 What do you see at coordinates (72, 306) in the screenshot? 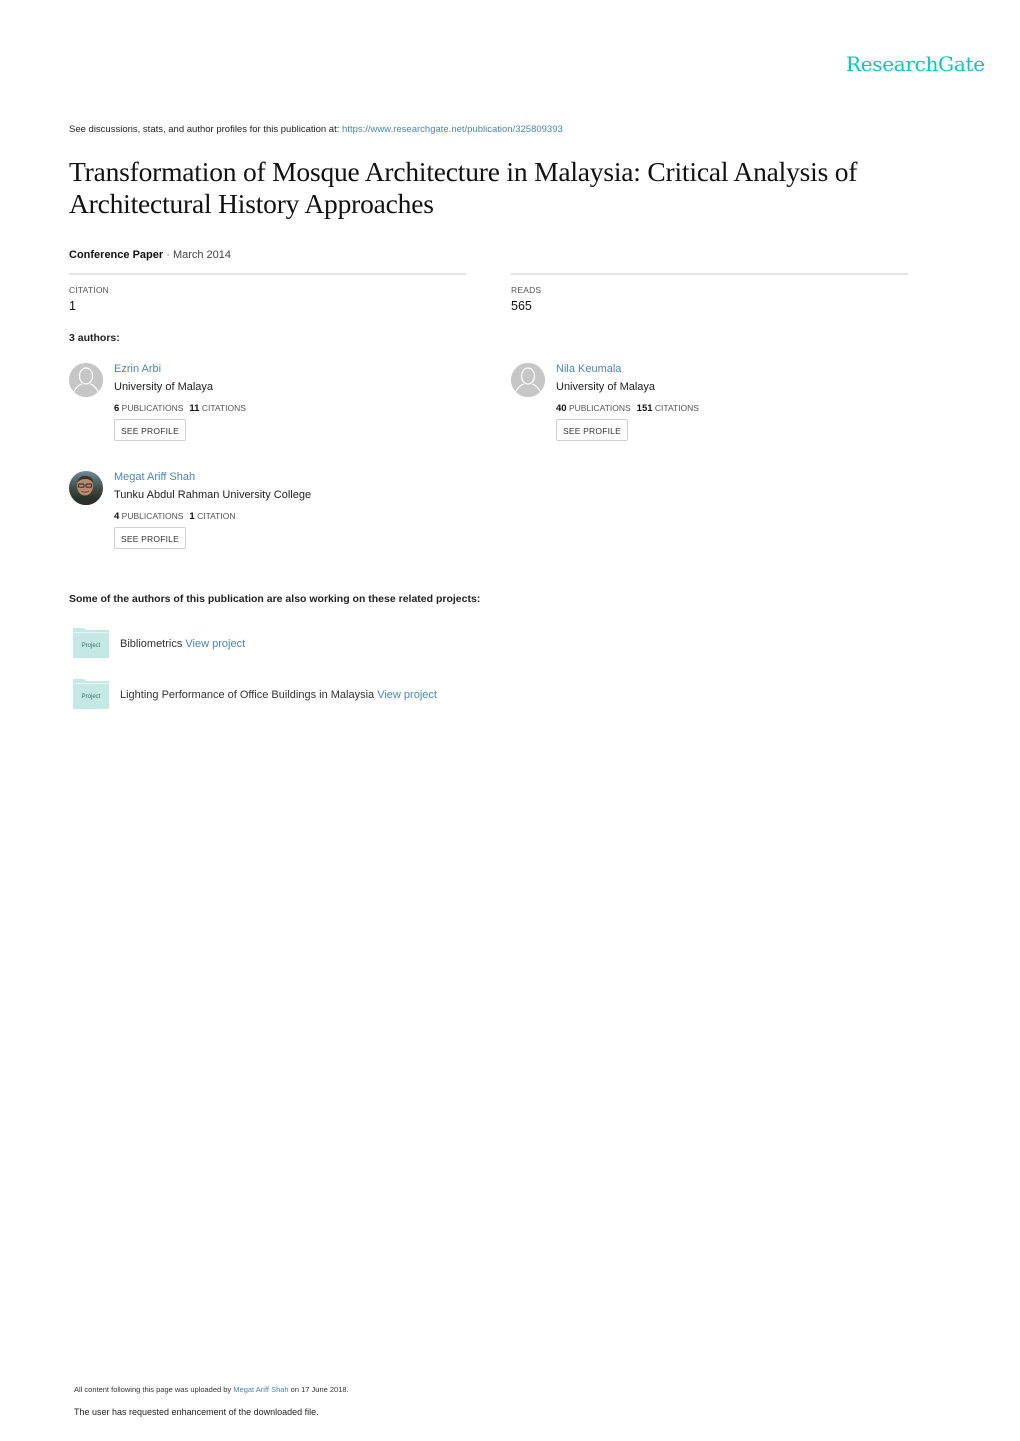
I see `citation-value: 1` at bounding box center [72, 306].